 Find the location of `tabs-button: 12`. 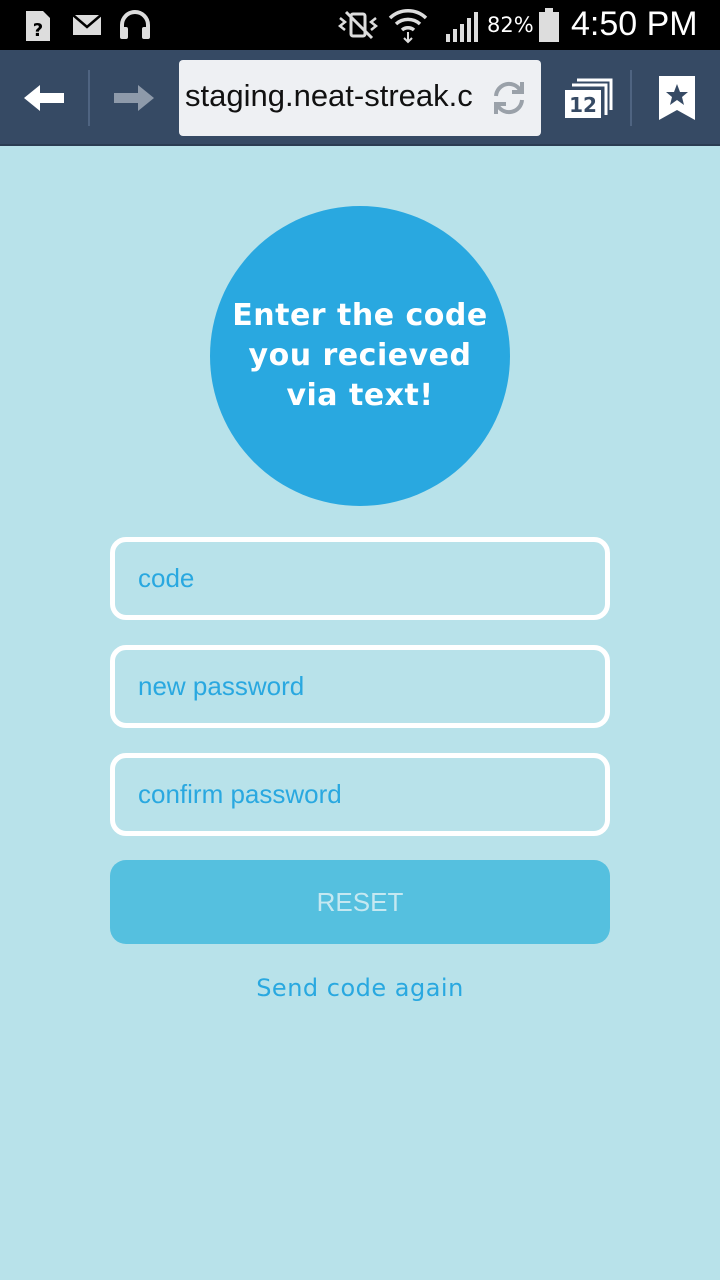

tabs-button: 12 is located at coordinates (589, 98).